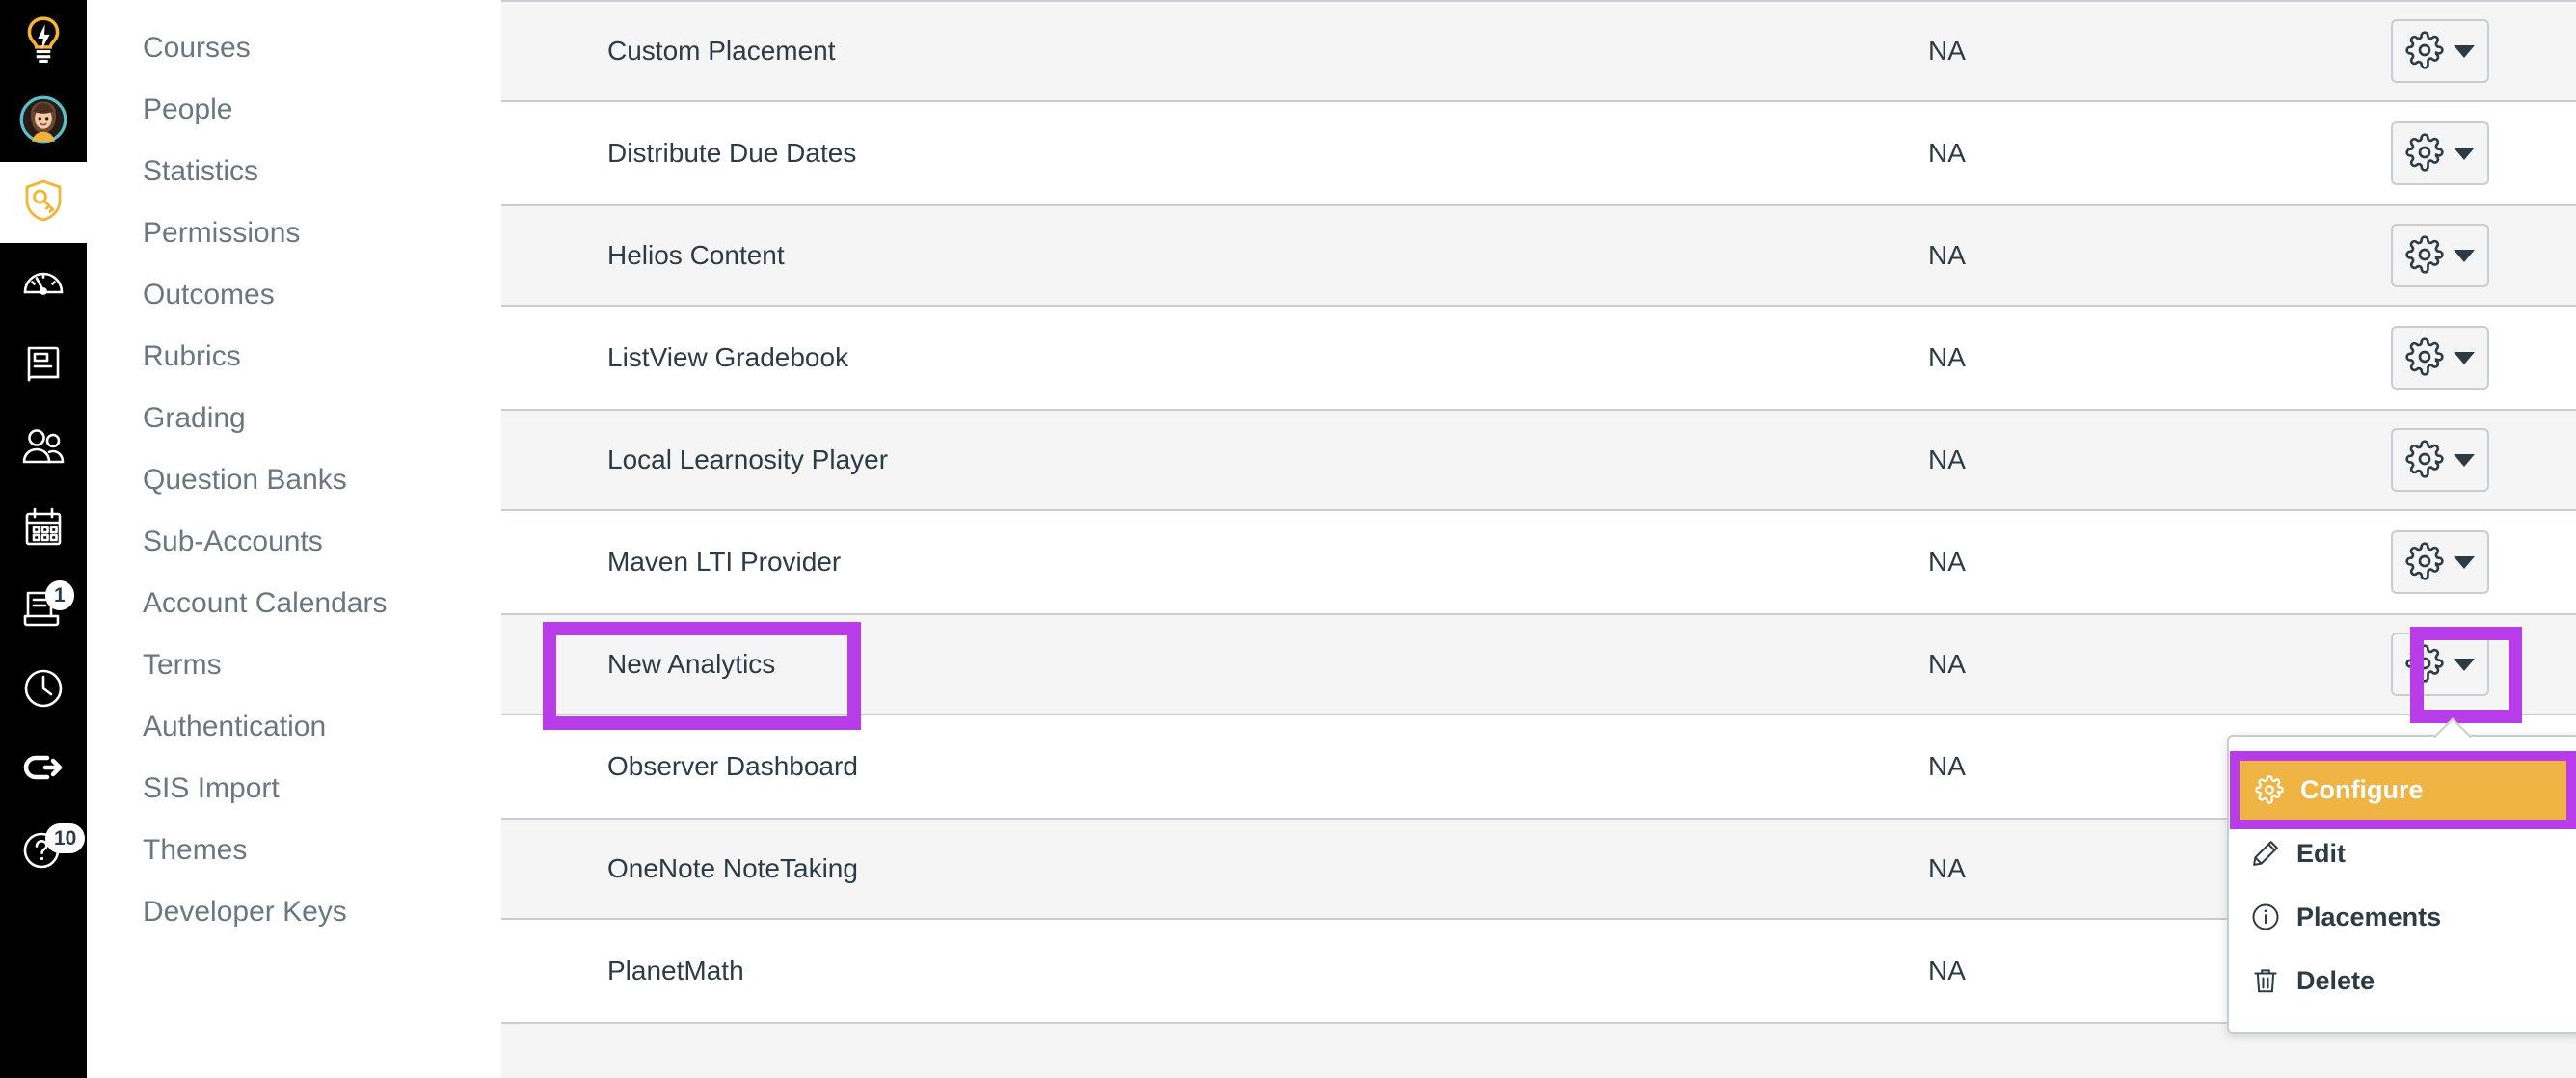  I want to click on gear-dropdown-menu: Configure Edit Placements Delete, so click(2402, 884).